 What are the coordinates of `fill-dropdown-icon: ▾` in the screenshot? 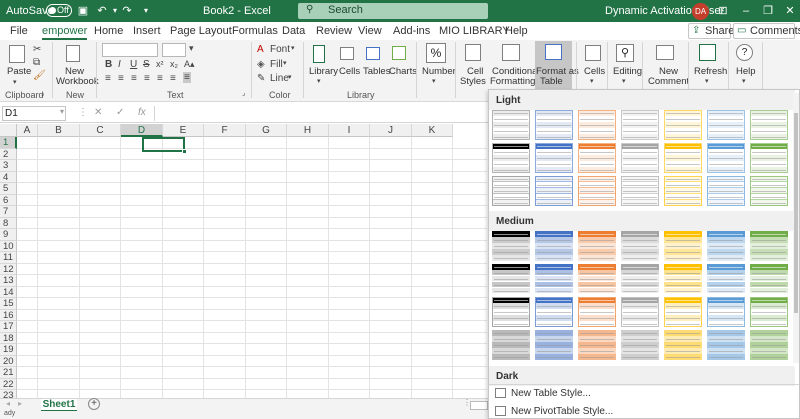 It's located at (285, 63).